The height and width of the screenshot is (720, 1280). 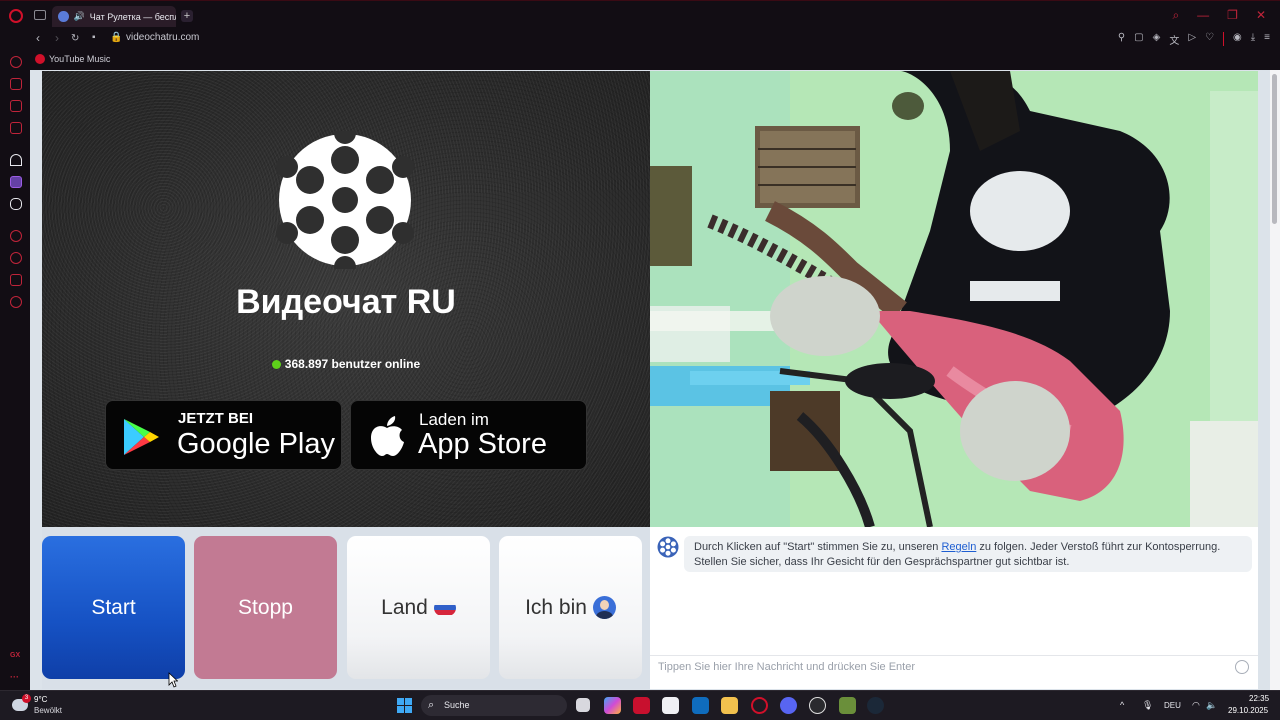 What do you see at coordinates (788, 705) in the screenshot?
I see `discord-taskbar-icon` at bounding box center [788, 705].